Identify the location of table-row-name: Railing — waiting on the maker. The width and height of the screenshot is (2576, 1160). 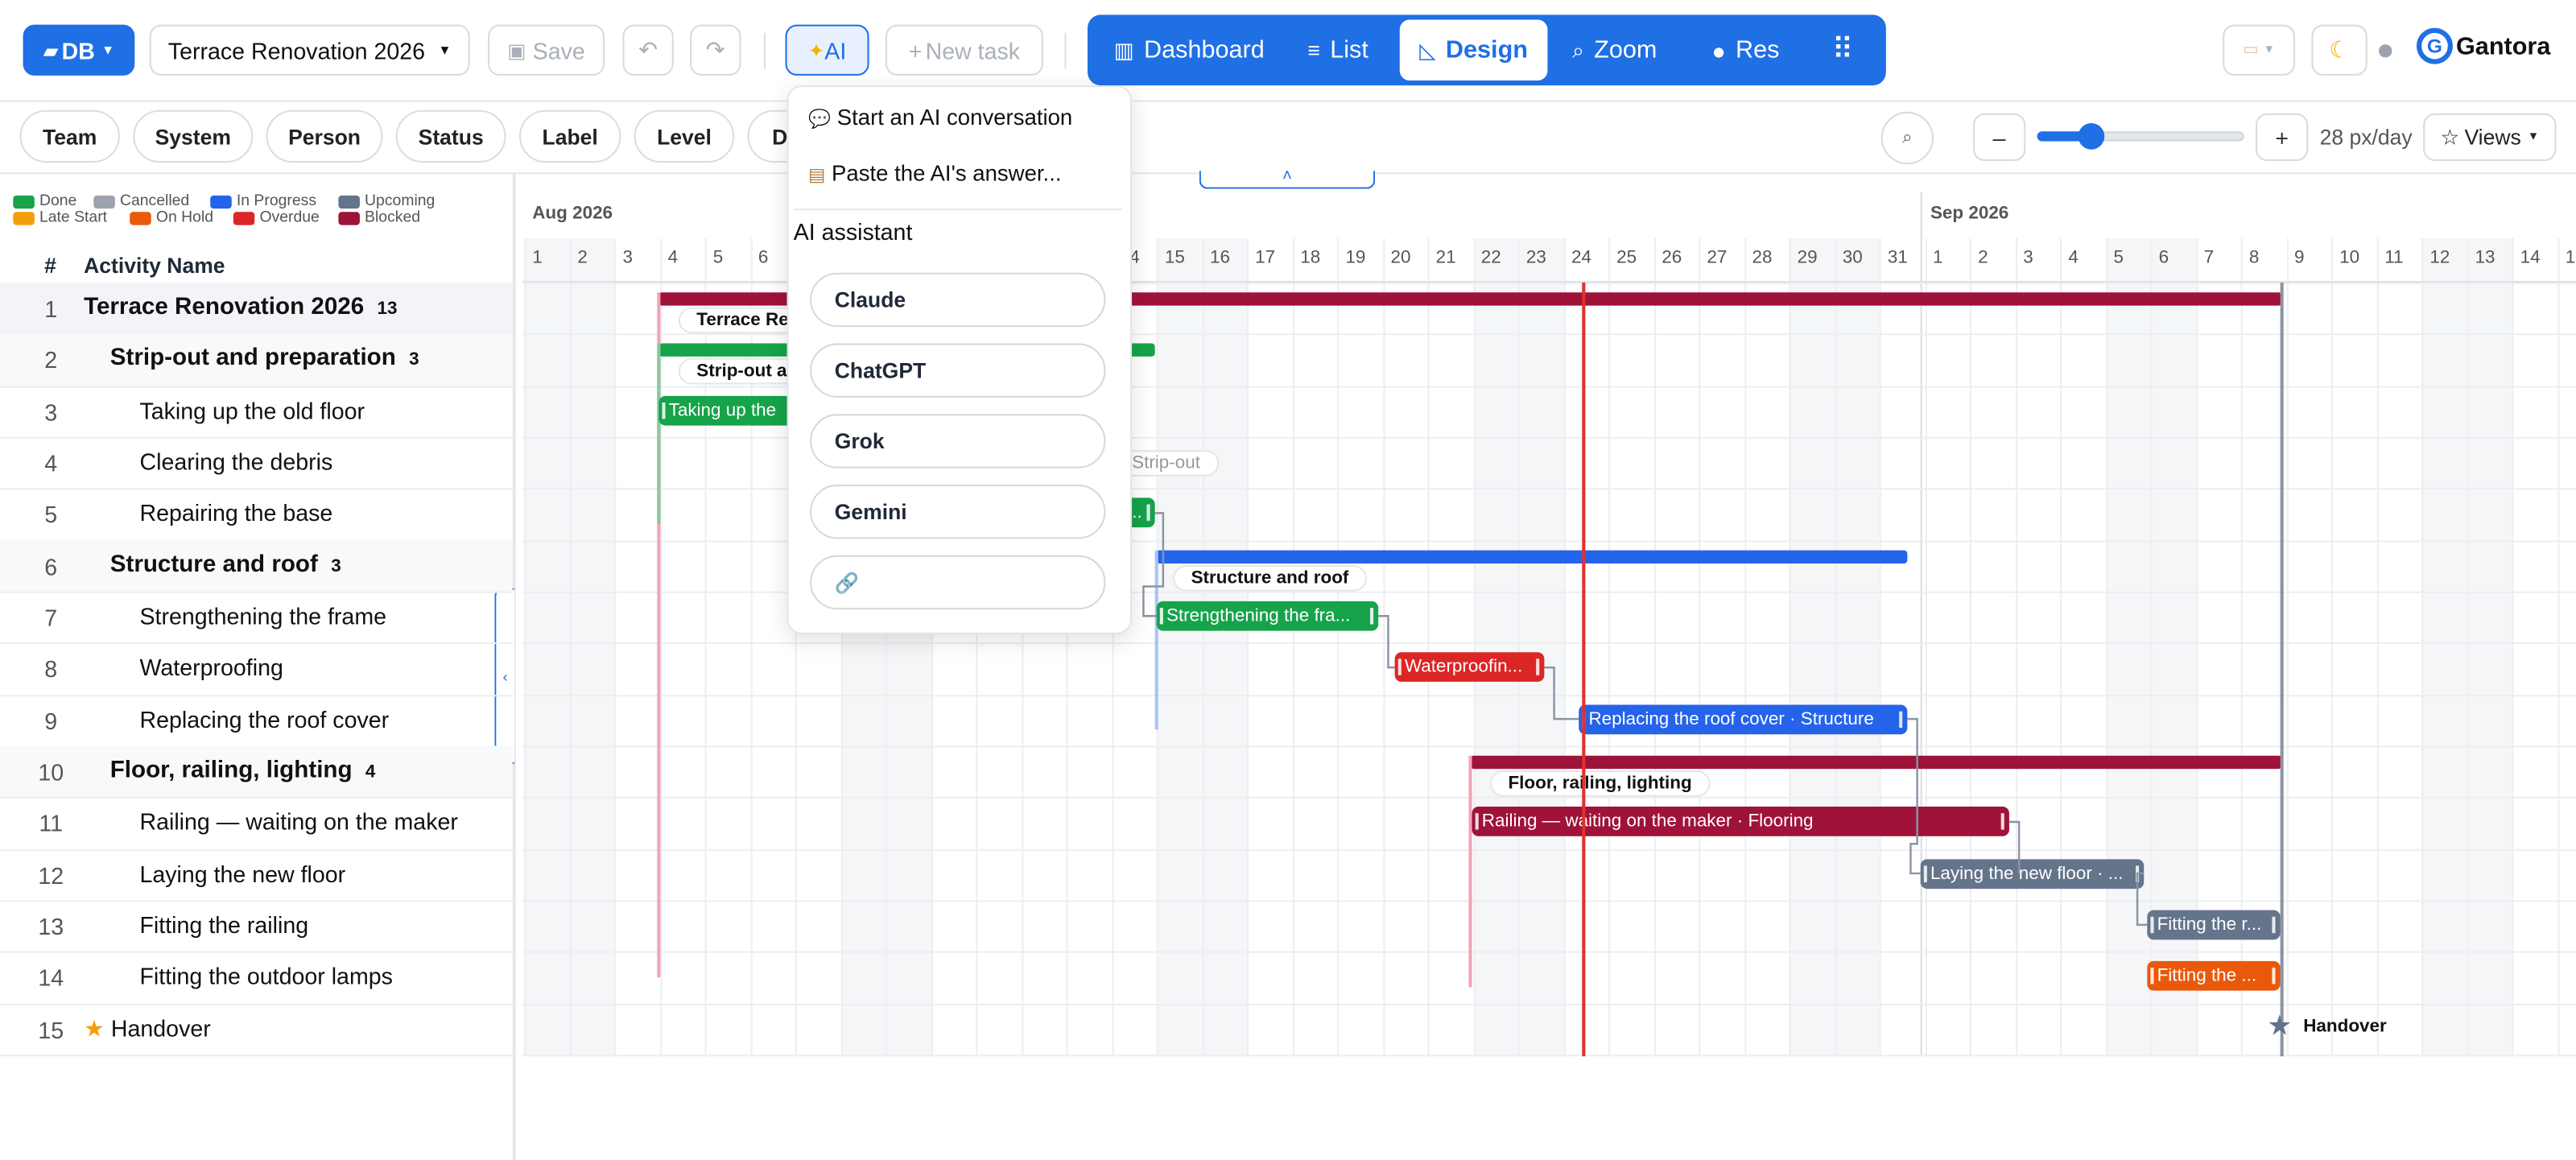
(298, 822).